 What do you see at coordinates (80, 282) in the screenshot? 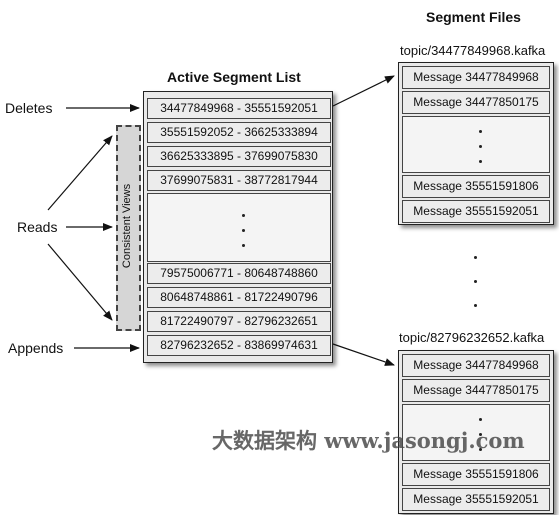
I see `reads-arrow-down` at bounding box center [80, 282].